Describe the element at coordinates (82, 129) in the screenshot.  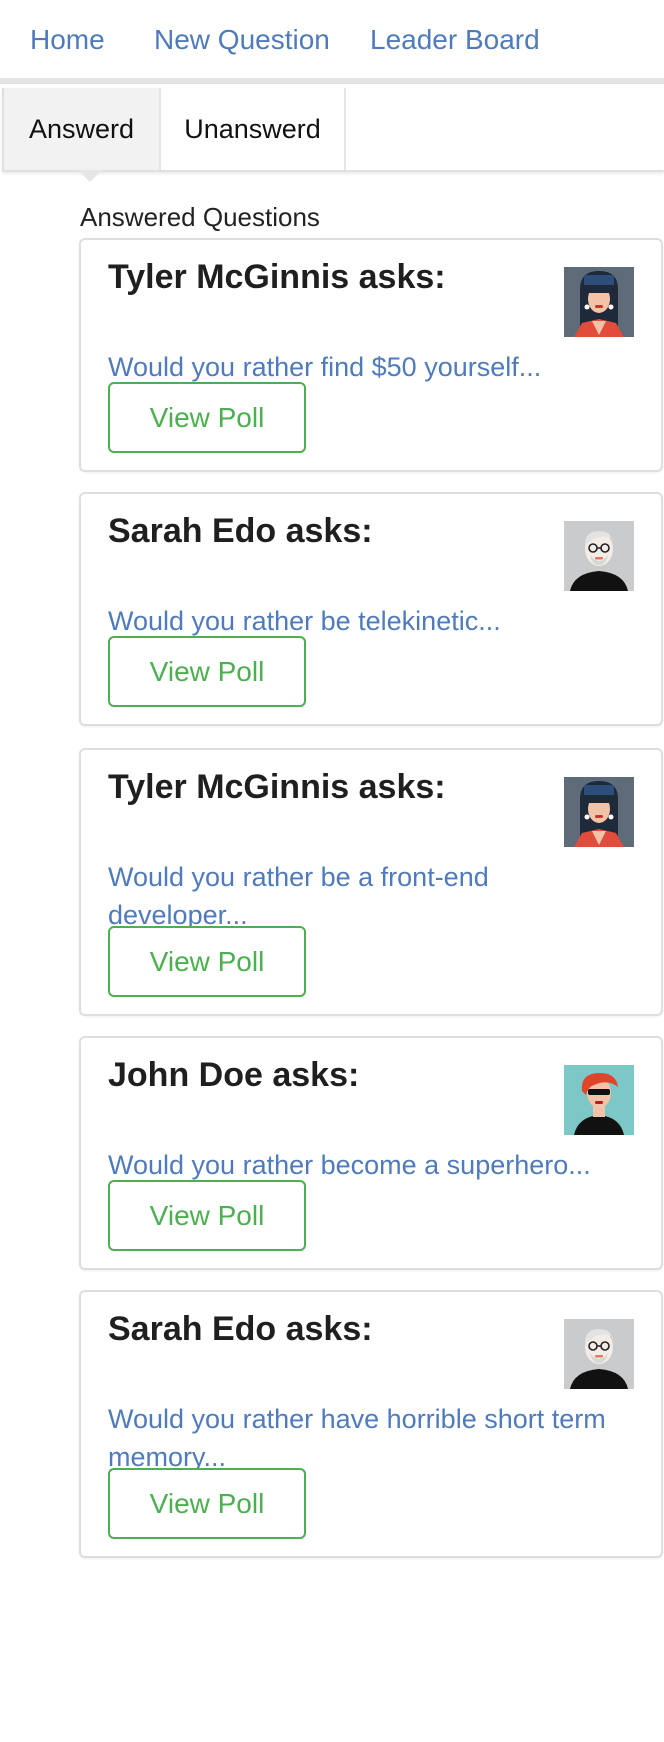
I see `tab-answered: Answerd` at that location.